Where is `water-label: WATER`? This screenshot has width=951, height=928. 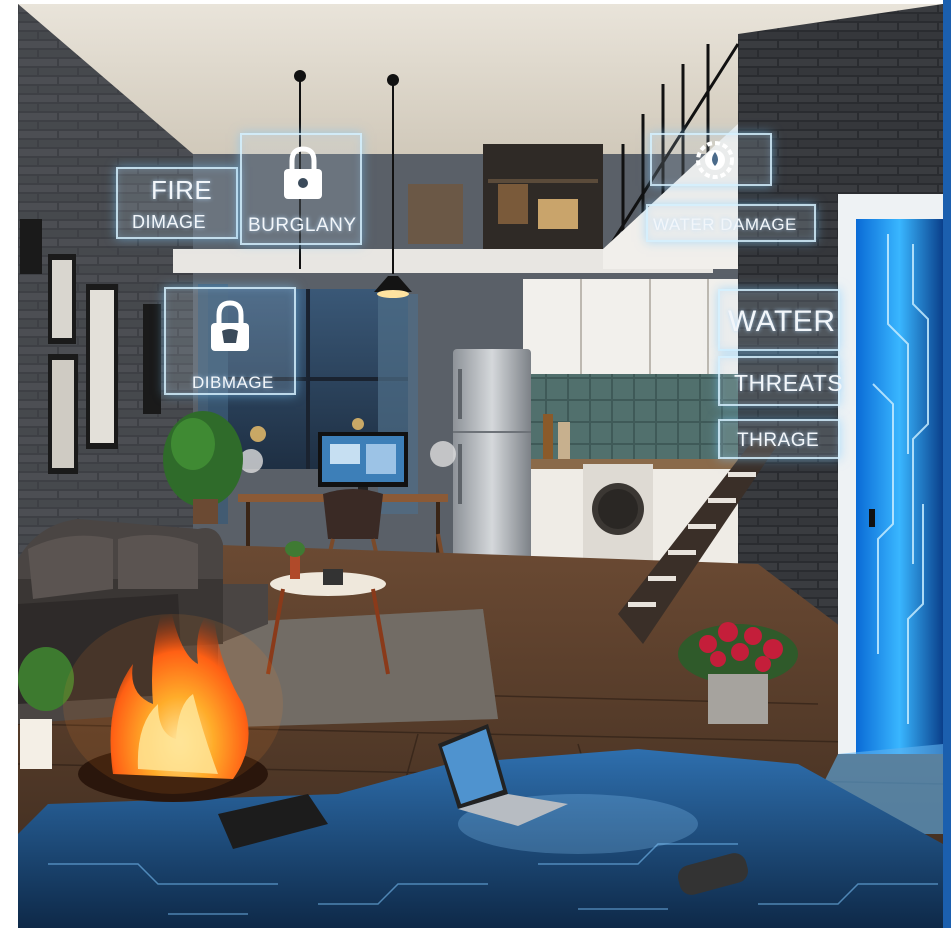 water-label: WATER is located at coordinates (782, 321).